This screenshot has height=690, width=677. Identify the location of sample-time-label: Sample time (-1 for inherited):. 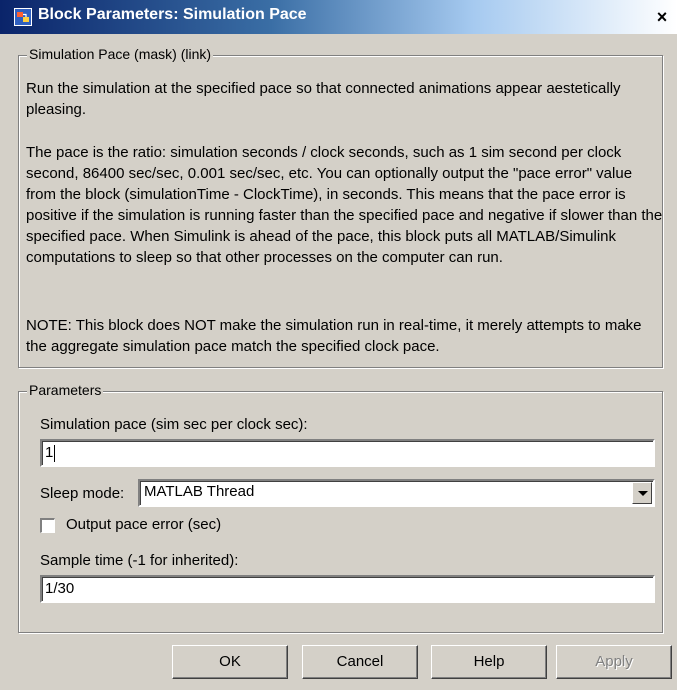
(139, 560).